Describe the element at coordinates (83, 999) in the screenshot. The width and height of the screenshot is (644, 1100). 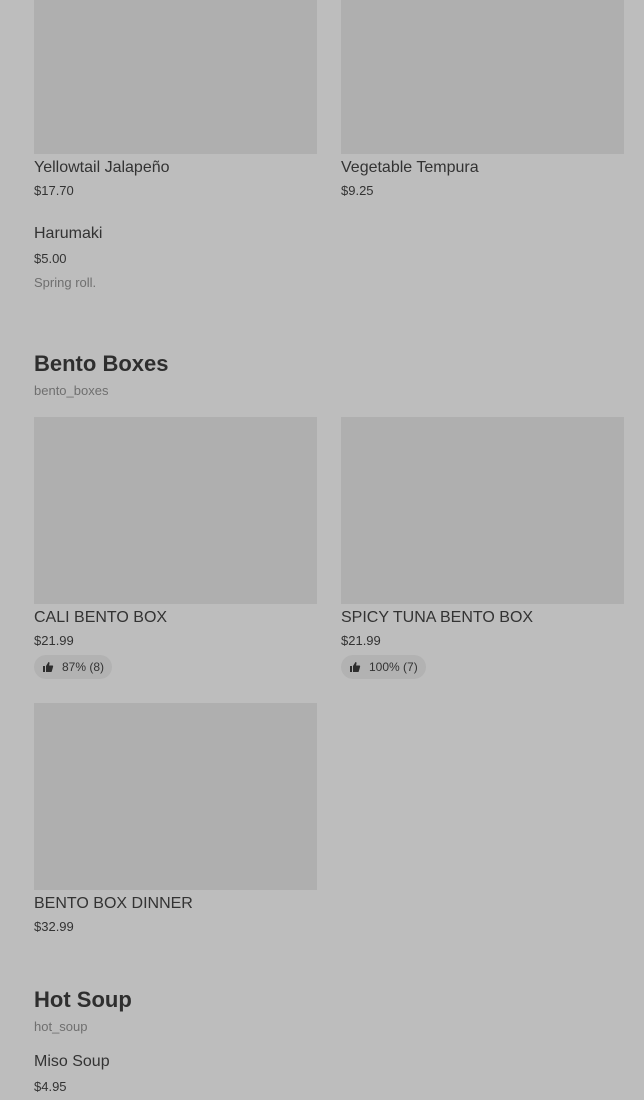
I see `section-title: Hot Soup` at that location.